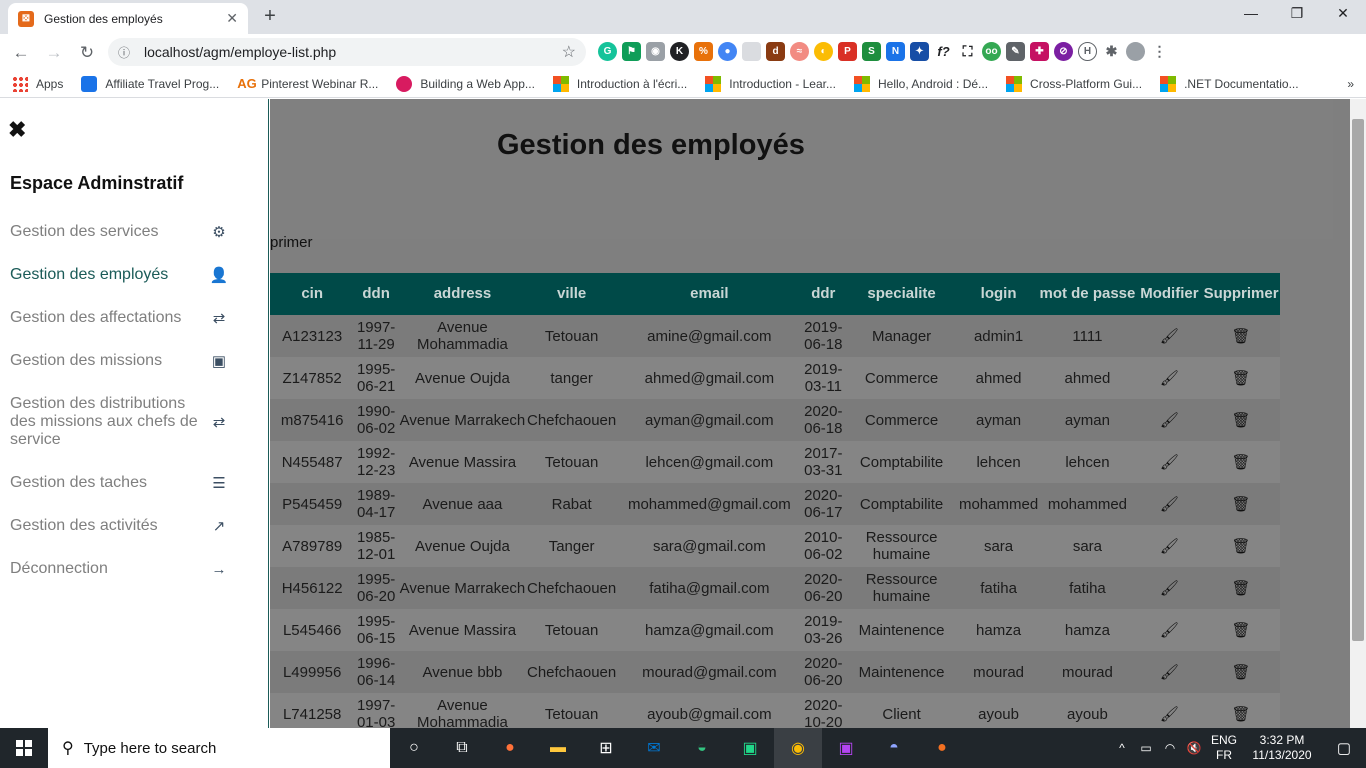  What do you see at coordinates (232, 18) in the screenshot?
I see `close-tab-icon: ✕` at bounding box center [232, 18].